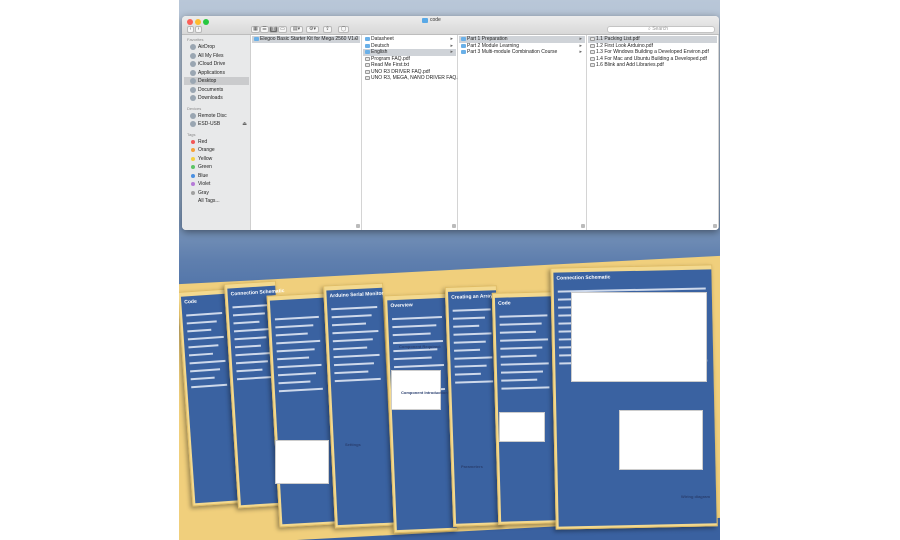 The image size is (900, 540). What do you see at coordinates (211, 72) in the screenshot?
I see `sidebar-item-label: Applications` at bounding box center [211, 72].